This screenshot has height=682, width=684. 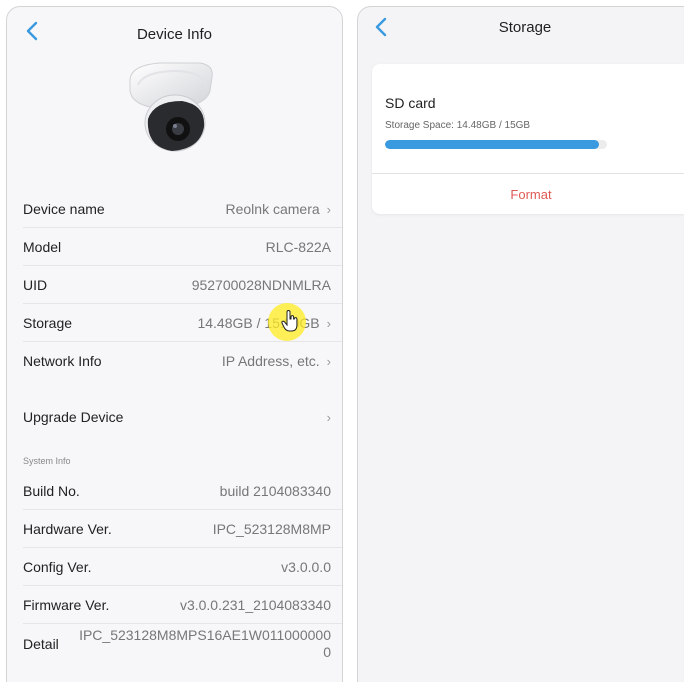 What do you see at coordinates (174, 417) in the screenshot?
I see `upgrade-device-row: Upgrade Device ›` at bounding box center [174, 417].